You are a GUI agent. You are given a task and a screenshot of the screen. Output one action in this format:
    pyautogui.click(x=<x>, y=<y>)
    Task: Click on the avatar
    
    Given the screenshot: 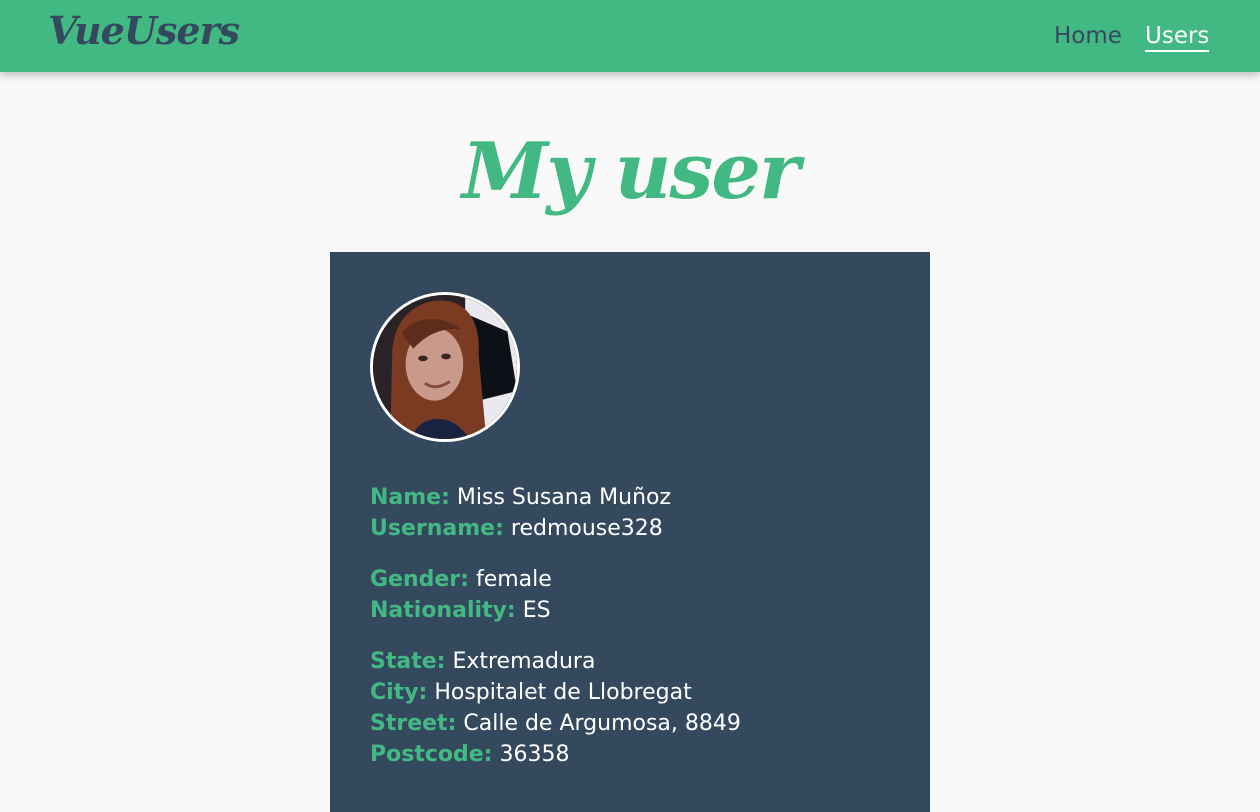 What is the action you would take?
    pyautogui.click(x=445, y=367)
    